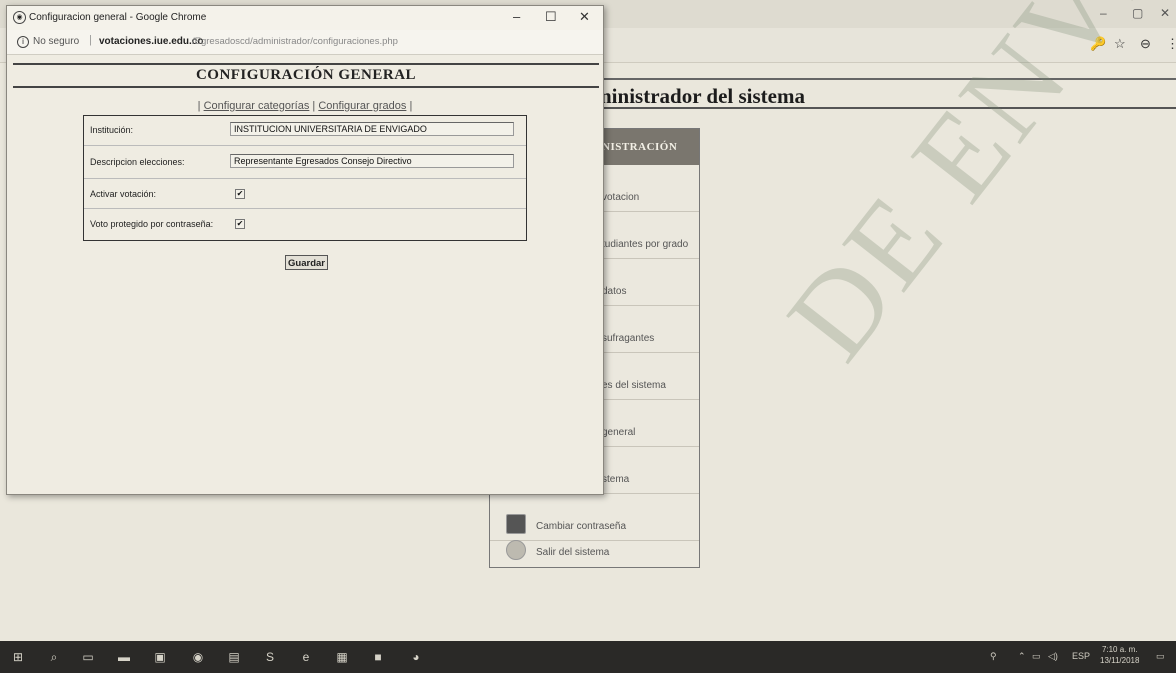 This screenshot has height=673, width=1176. I want to click on skype-icon: S, so click(270, 657).